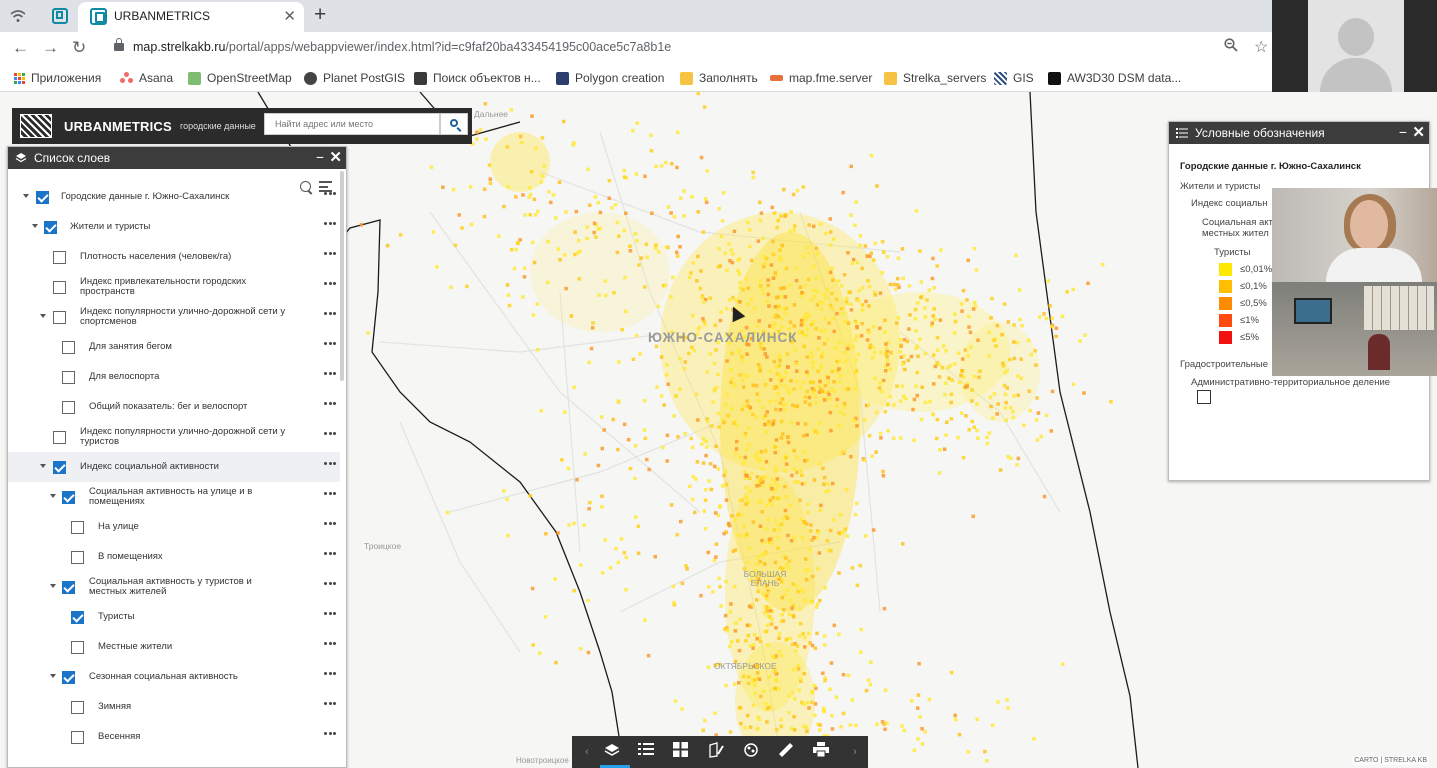  I want to click on bookmark-gis: GIS, so click(1014, 78).